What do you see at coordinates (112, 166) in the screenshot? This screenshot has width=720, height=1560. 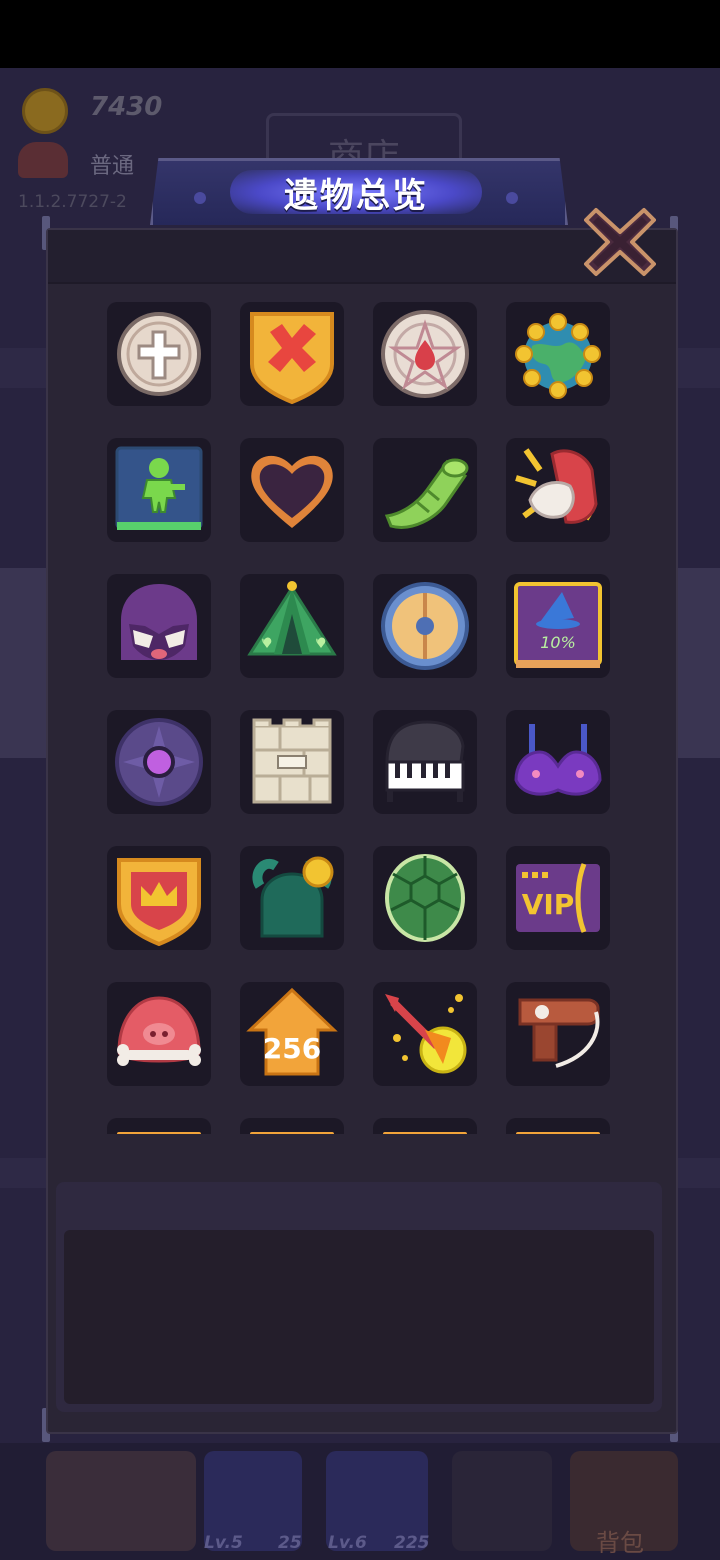 I see `difficulty-mode: 普通` at bounding box center [112, 166].